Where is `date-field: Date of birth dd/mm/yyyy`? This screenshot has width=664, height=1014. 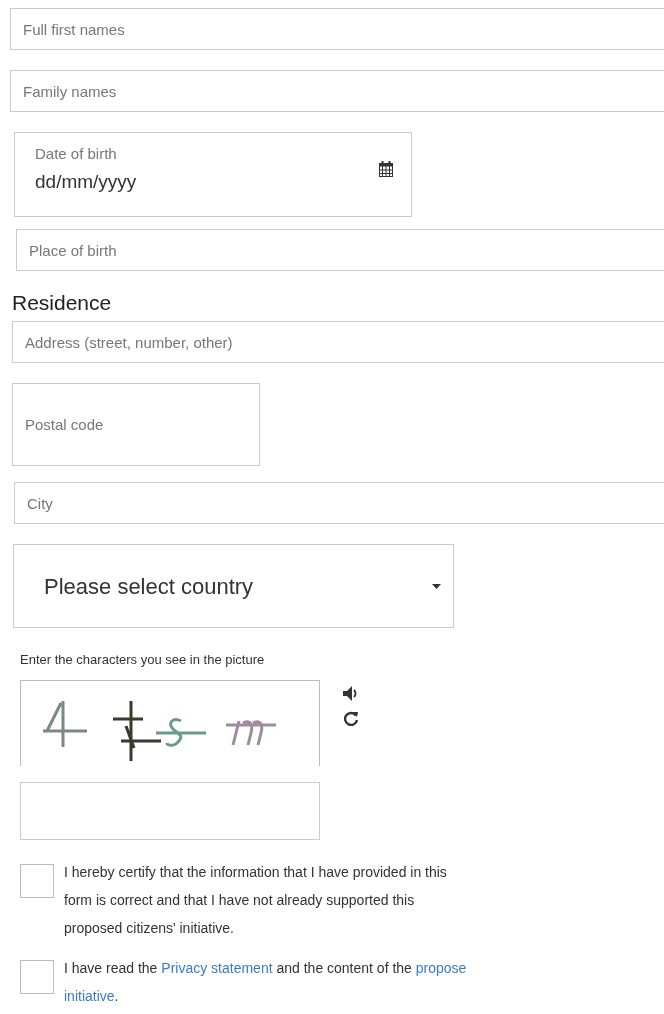
date-field: Date of birth dd/mm/yyyy is located at coordinates (213, 174).